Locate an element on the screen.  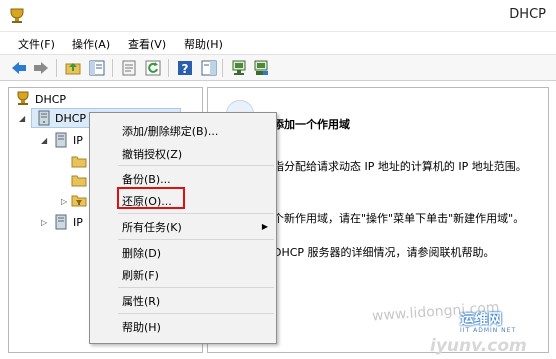
ipv6-icon is located at coordinates (61, 222).